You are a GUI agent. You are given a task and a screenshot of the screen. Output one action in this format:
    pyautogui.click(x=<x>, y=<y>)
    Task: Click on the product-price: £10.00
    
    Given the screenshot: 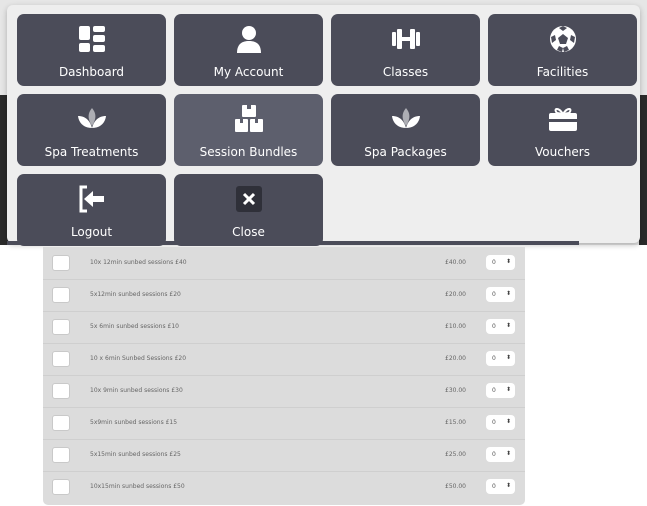 What is the action you would take?
    pyautogui.click(x=455, y=326)
    